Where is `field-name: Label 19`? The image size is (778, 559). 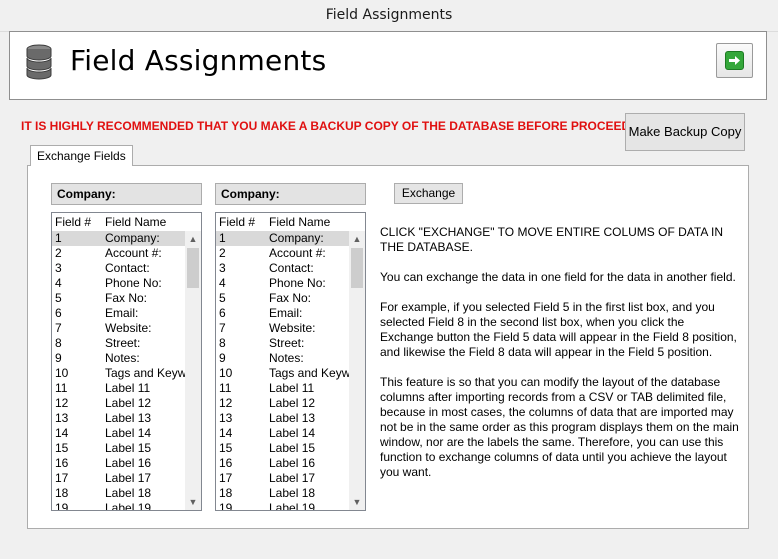
field-name: Label 19 is located at coordinates (292, 506).